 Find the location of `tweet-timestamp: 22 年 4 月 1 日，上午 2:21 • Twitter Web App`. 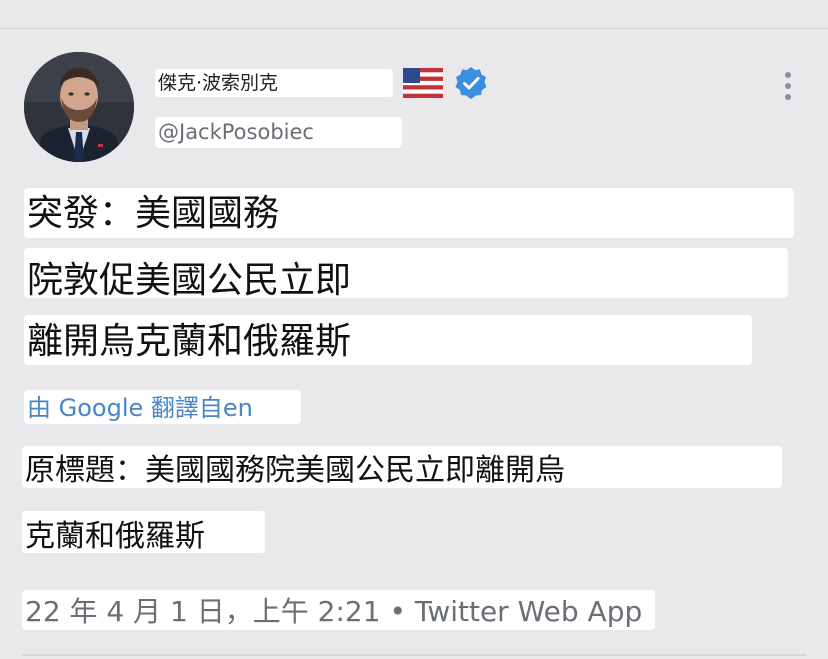

tweet-timestamp: 22 年 4 月 1 日，上午 2:21 • Twitter Web App is located at coordinates (338, 610).